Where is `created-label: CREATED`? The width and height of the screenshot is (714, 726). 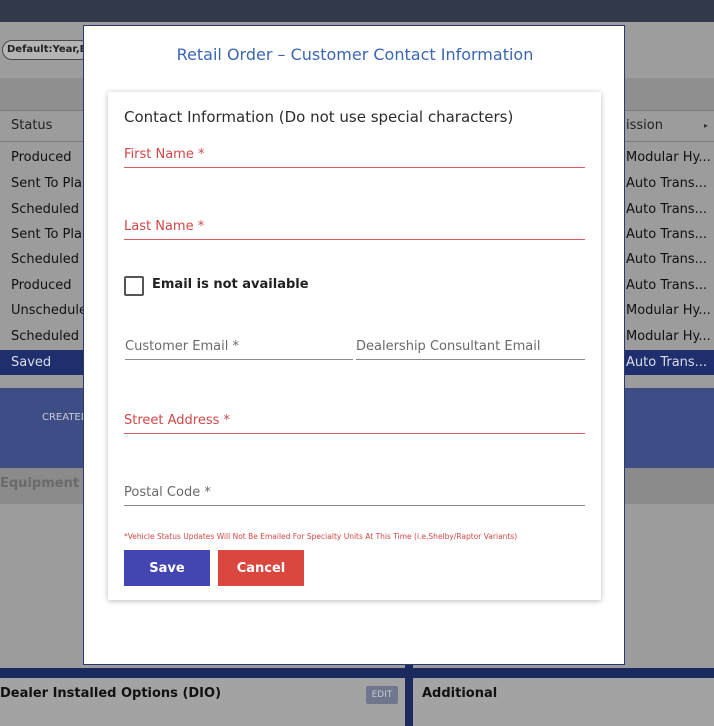
created-label: CREATED is located at coordinates (65, 417).